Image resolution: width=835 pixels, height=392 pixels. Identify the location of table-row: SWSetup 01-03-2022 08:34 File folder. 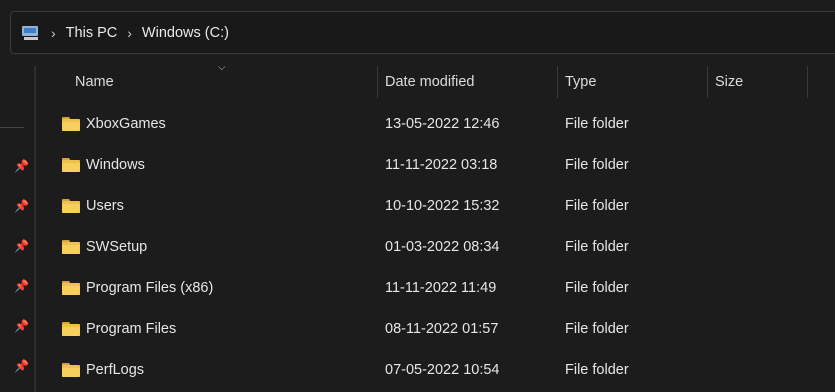
(435, 247).